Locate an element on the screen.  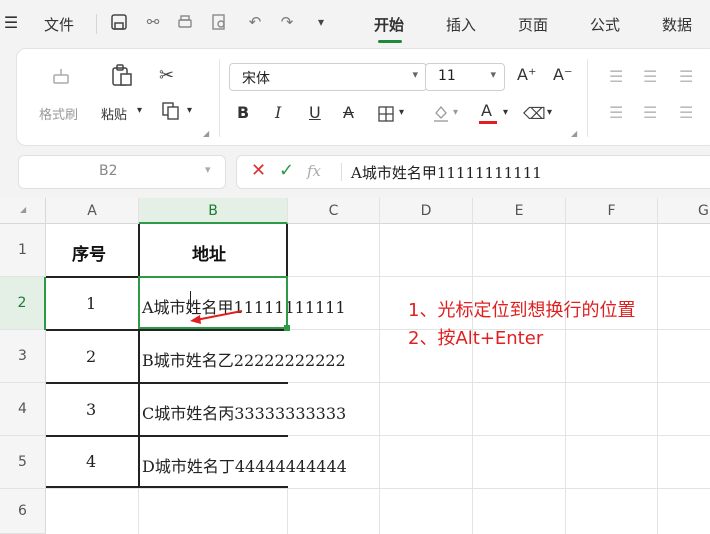
align-left-icon: ☰ is located at coordinates (616, 112).